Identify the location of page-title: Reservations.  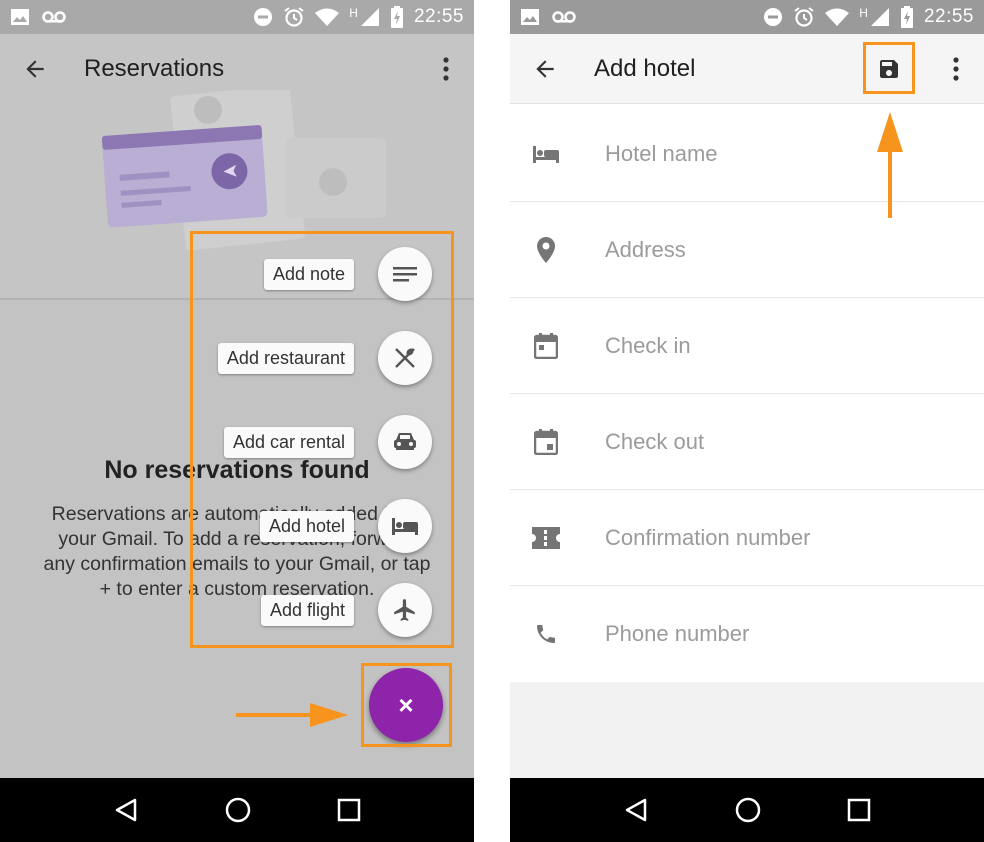
(154, 68).